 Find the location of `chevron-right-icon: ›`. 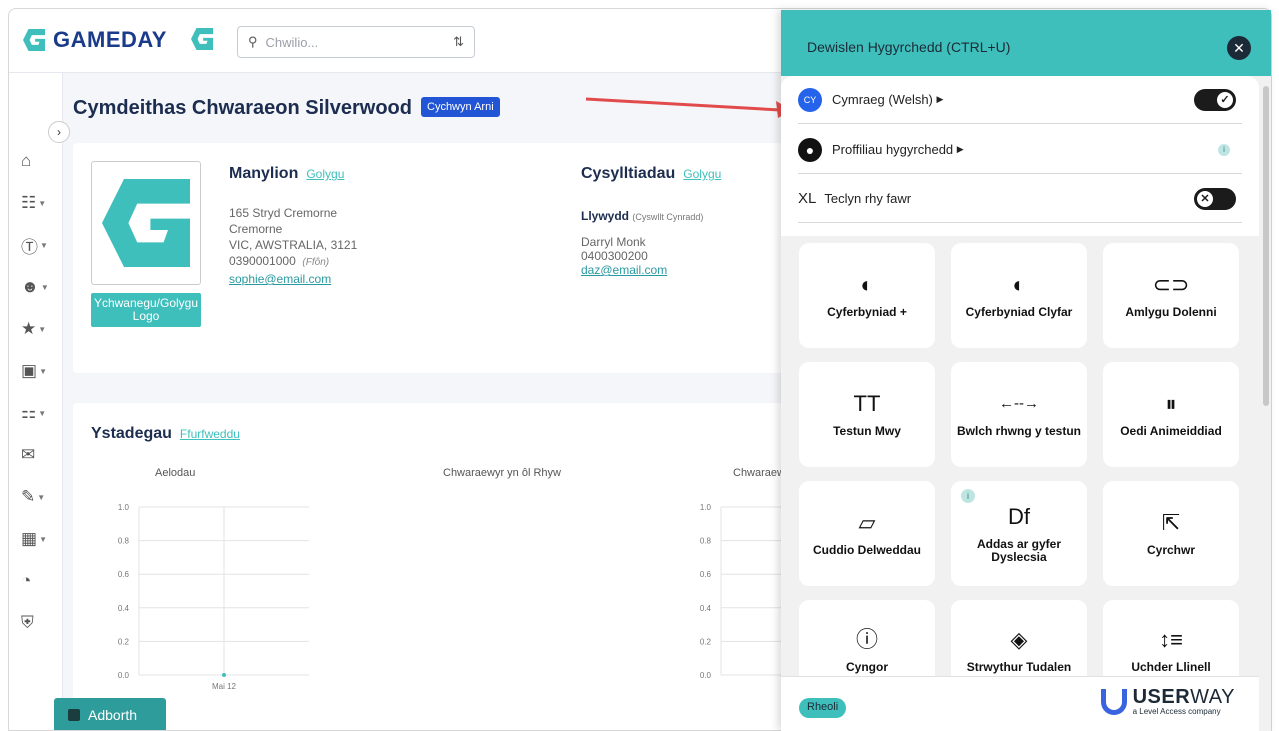

chevron-right-icon: › is located at coordinates (59, 132).